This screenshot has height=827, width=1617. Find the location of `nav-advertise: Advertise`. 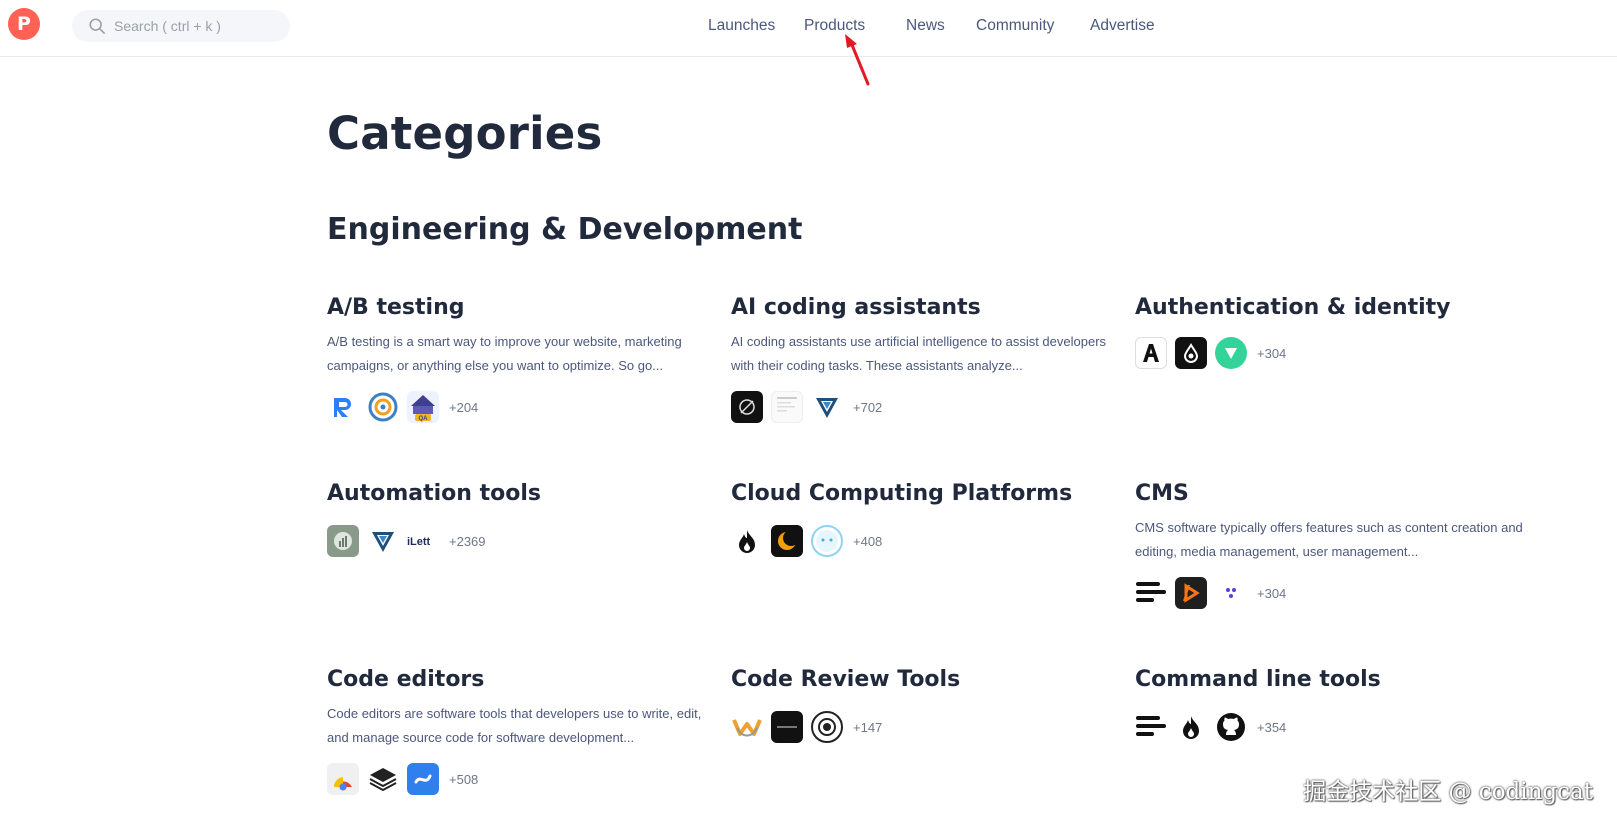

nav-advertise: Advertise is located at coordinates (1122, 26).